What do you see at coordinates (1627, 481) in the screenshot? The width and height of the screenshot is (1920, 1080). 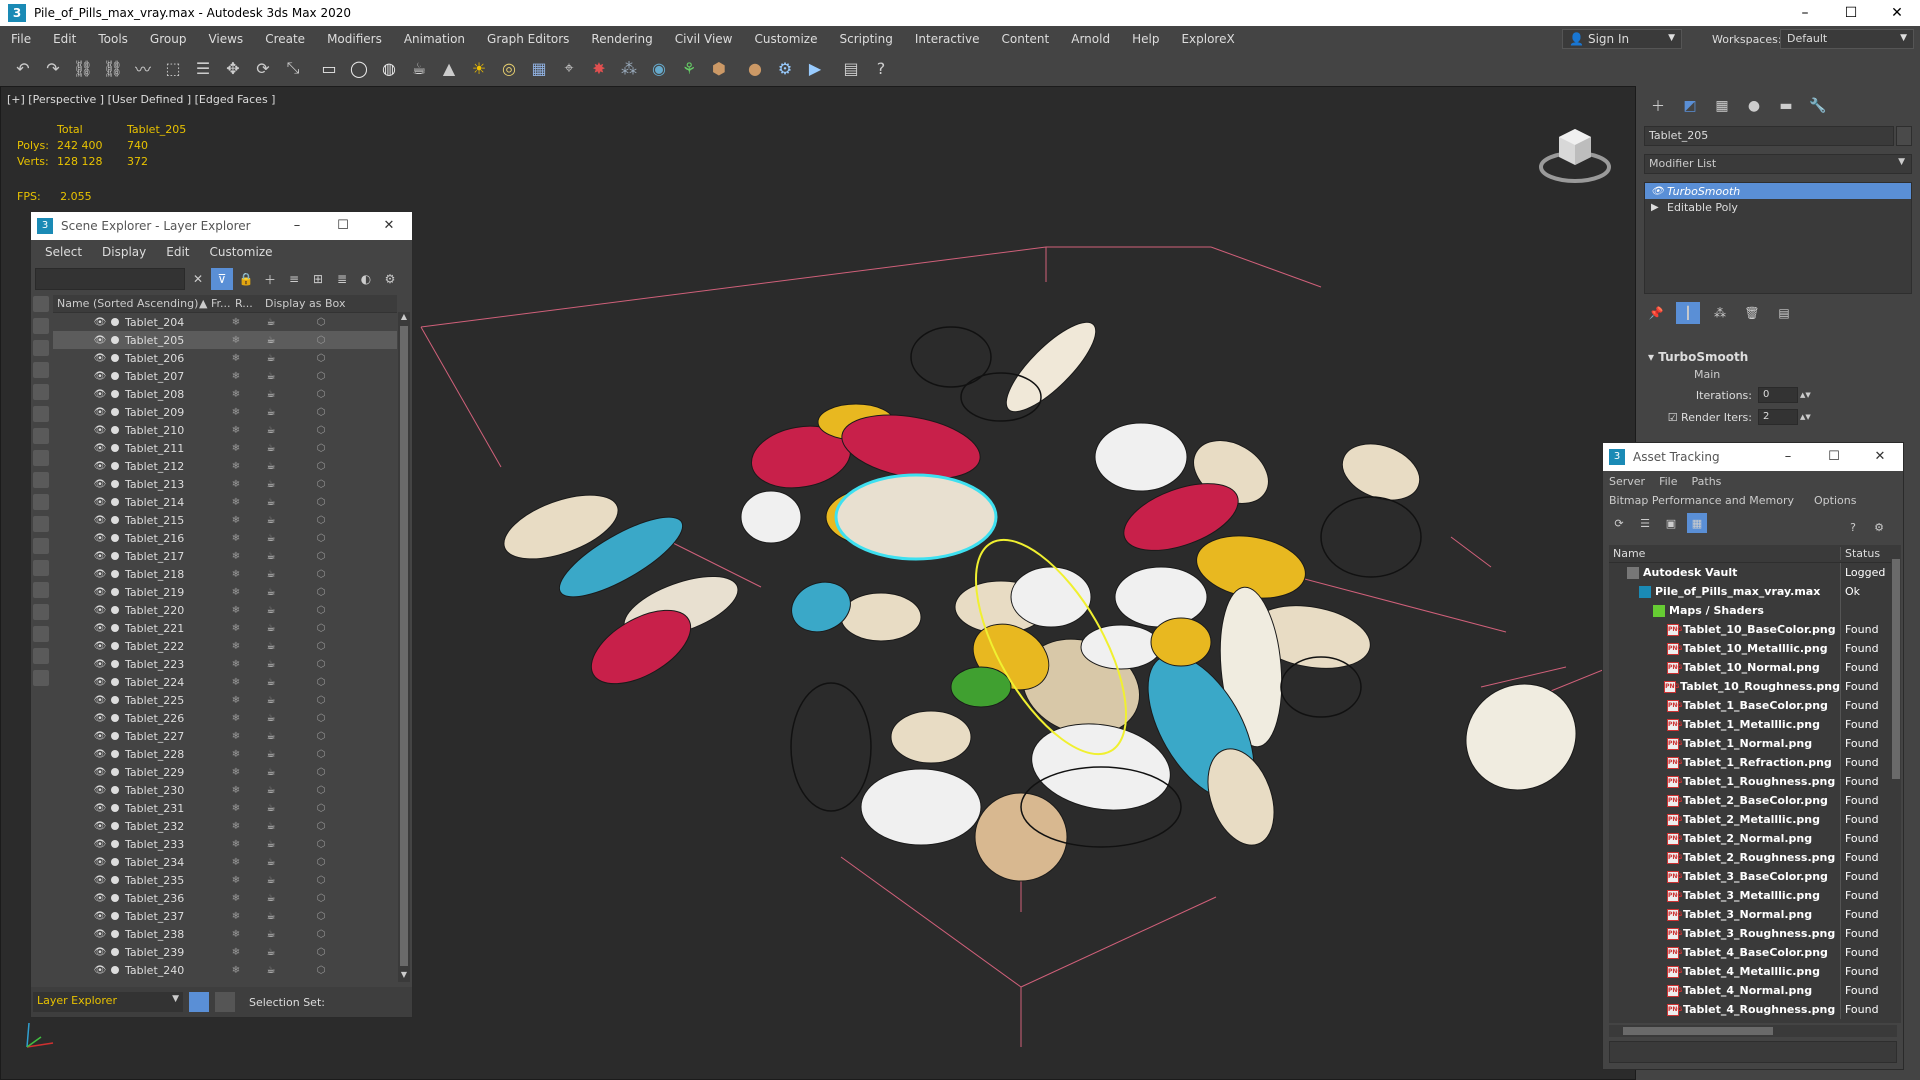 I see `at-menu-server: Server` at bounding box center [1627, 481].